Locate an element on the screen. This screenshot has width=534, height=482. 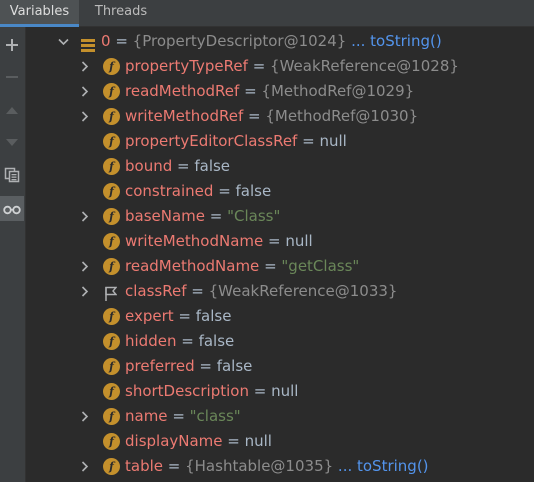
variable-name: table is located at coordinates (144, 466).